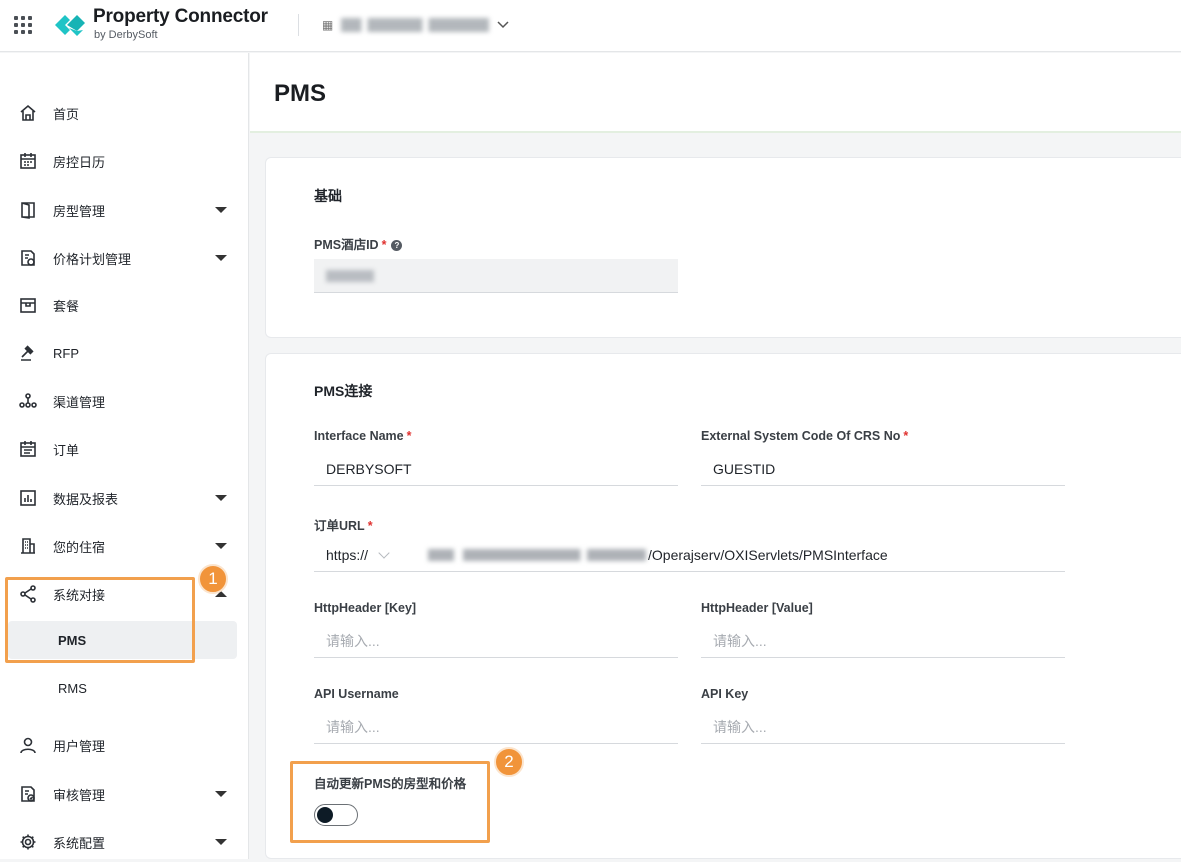  Describe the element at coordinates (356, 694) in the screenshot. I see `api-username-label: API Username` at that location.